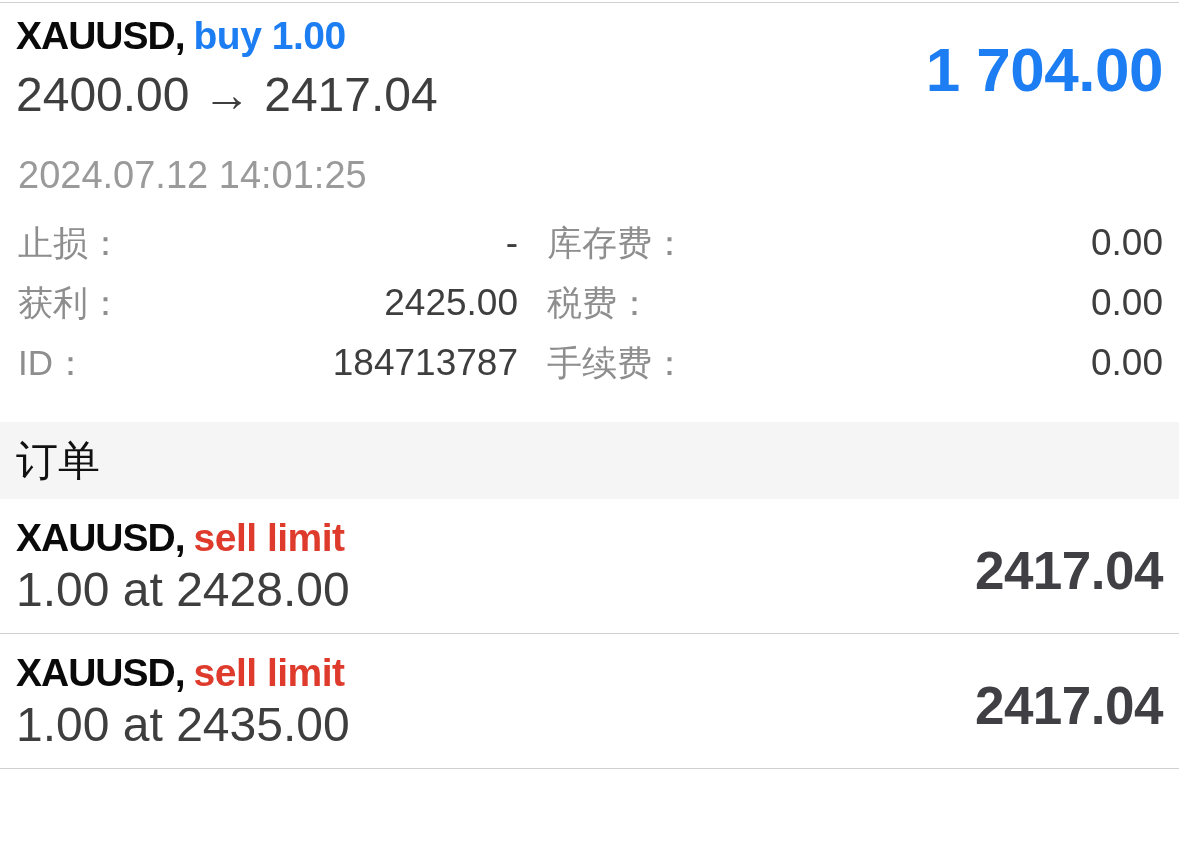 The image size is (1179, 841). I want to click on detail-label: ID：, so click(53, 362).